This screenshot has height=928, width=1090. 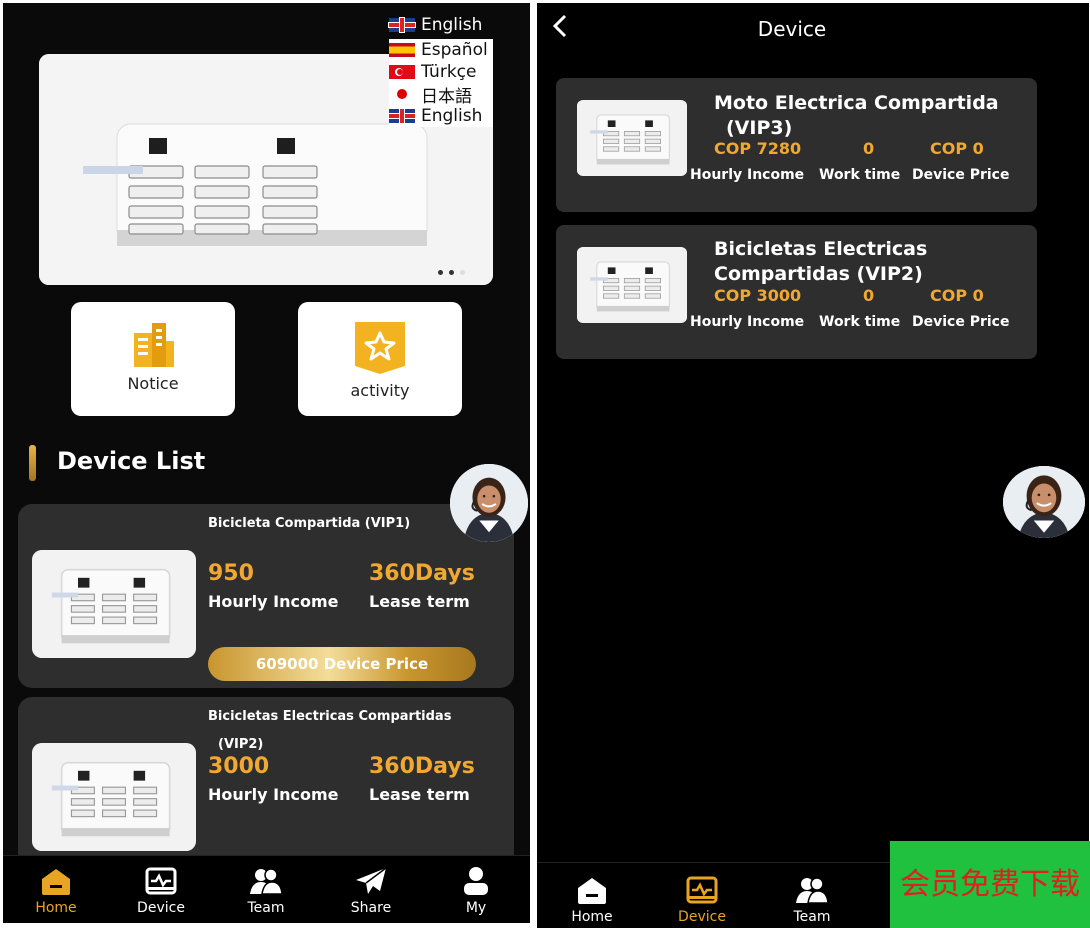 I want to click on back-chevron-icon, so click(x=560, y=26).